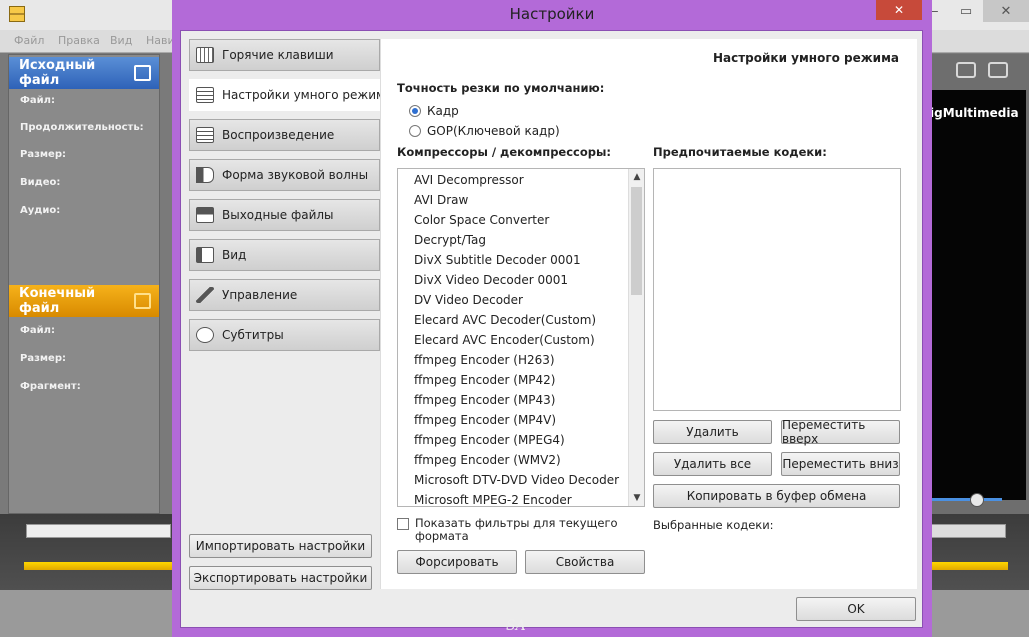 The image size is (1029, 637). I want to click on nav-waveform: Форма звуковой волны, so click(284, 175).